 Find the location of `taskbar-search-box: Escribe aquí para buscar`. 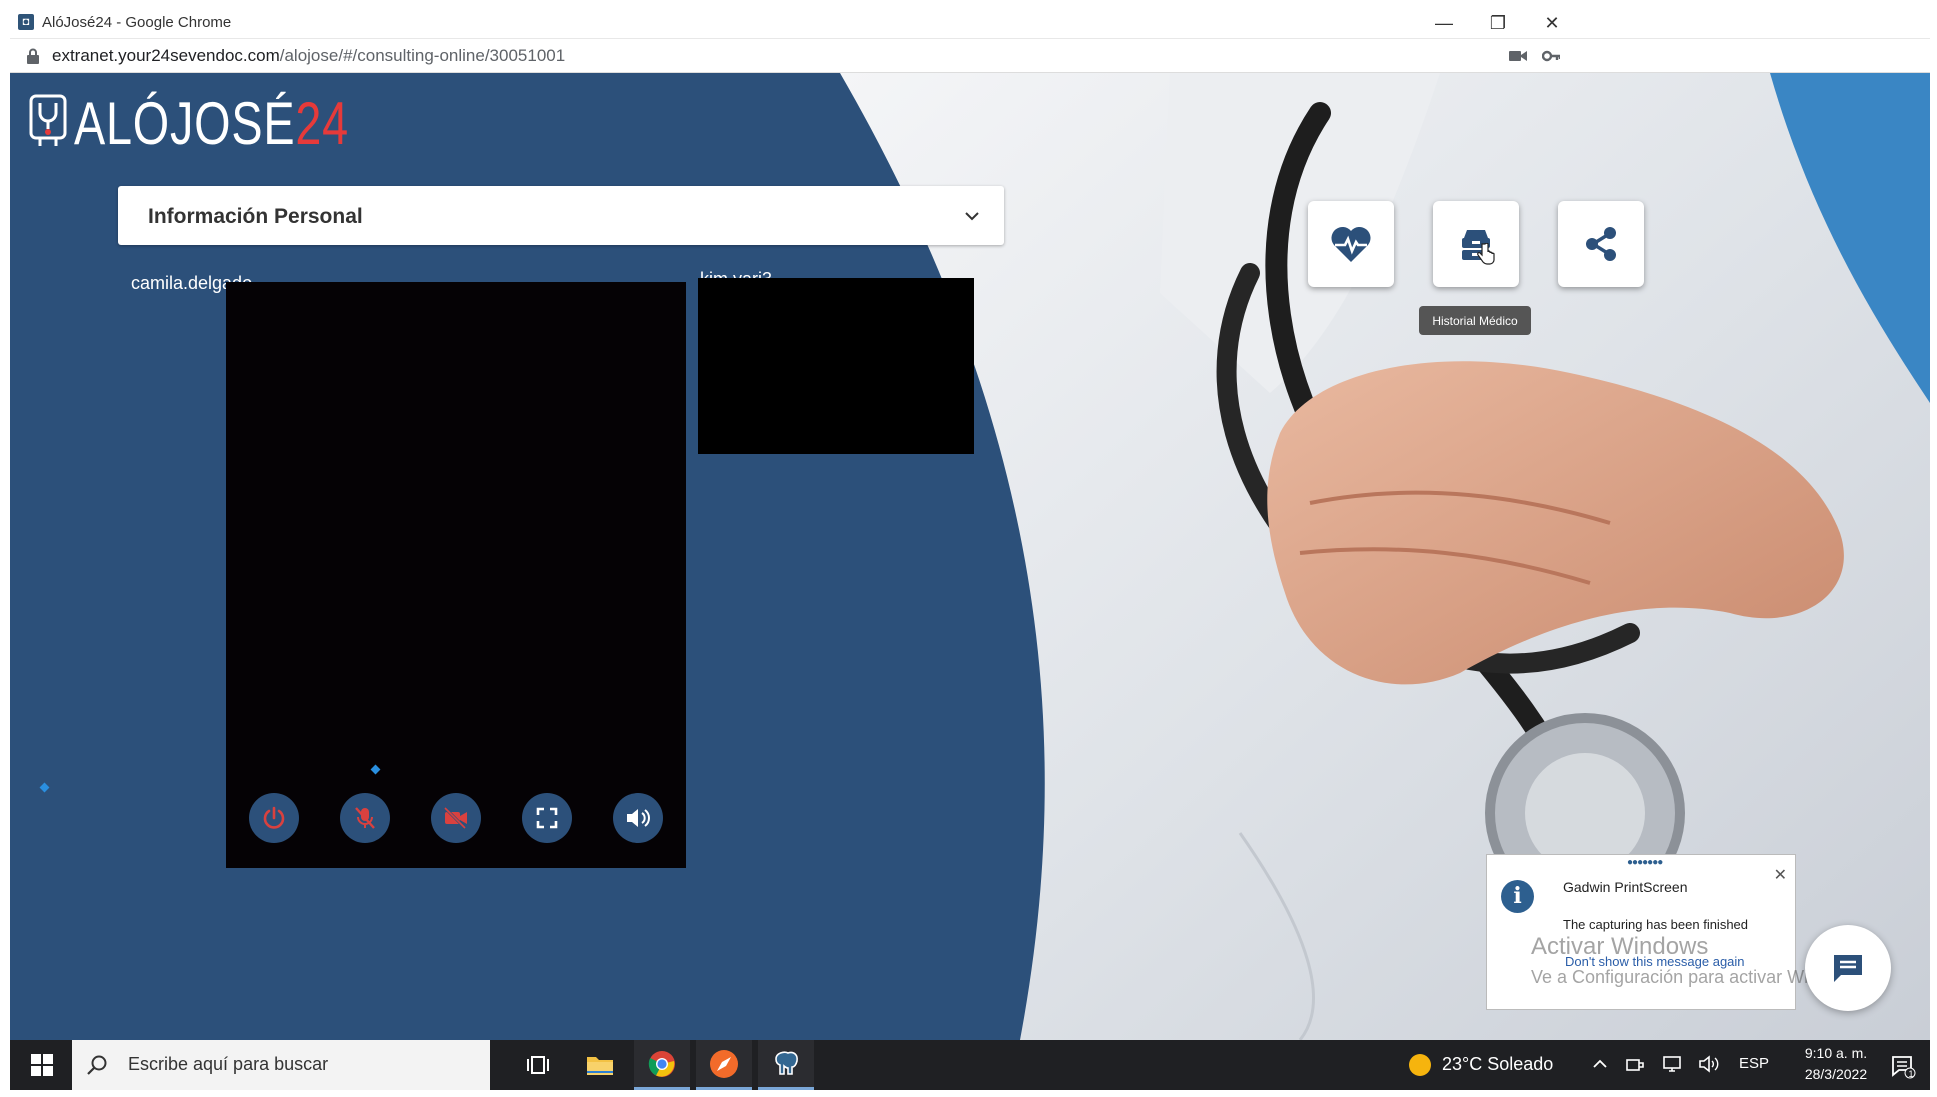

taskbar-search-box: Escribe aquí para buscar is located at coordinates (281, 1065).